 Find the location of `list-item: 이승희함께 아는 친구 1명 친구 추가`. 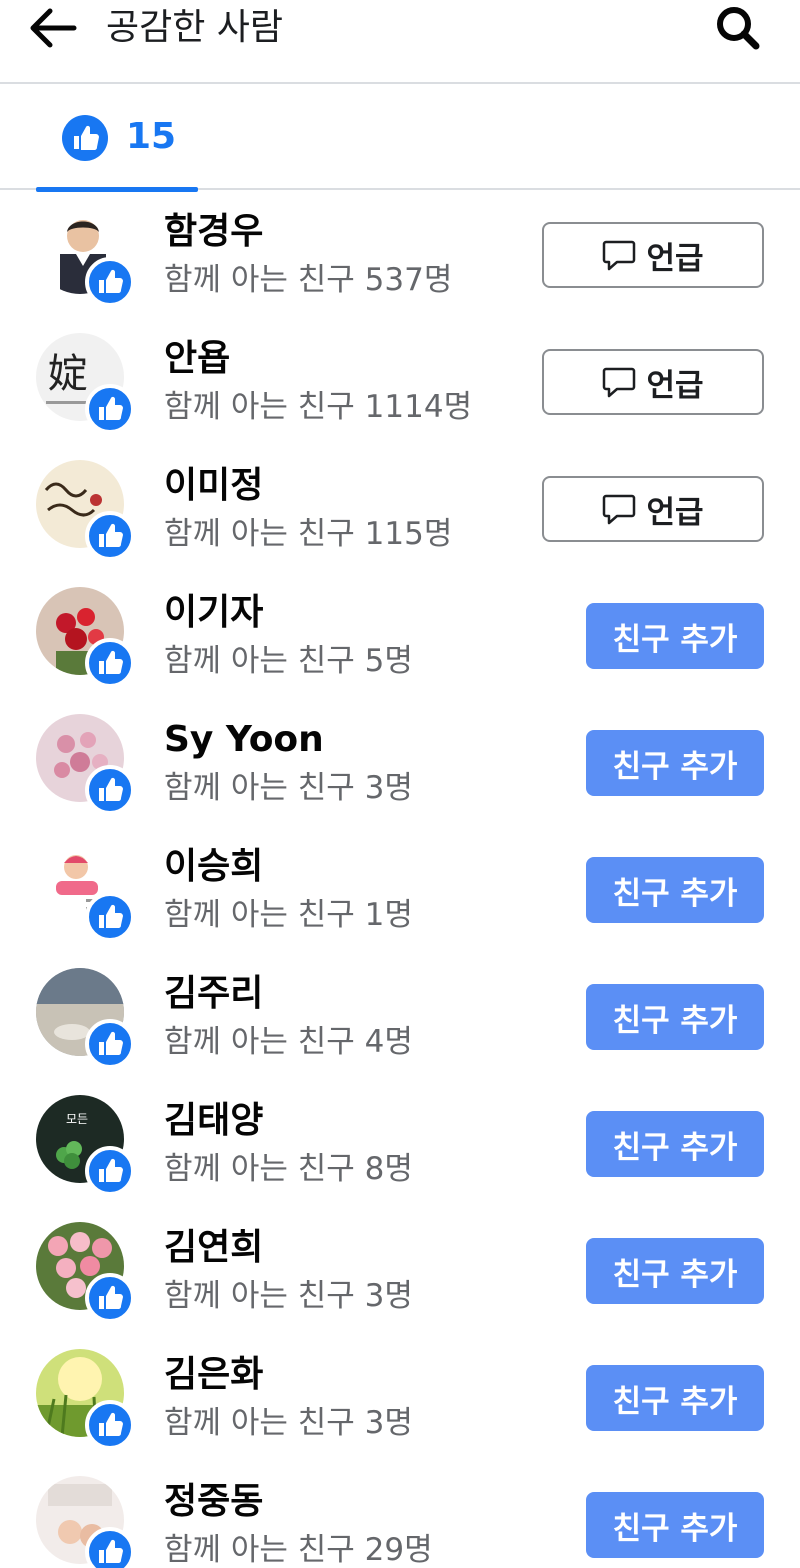

list-item: 이승희함께 아는 친구 1명 친구 추가 is located at coordinates (400, 890).